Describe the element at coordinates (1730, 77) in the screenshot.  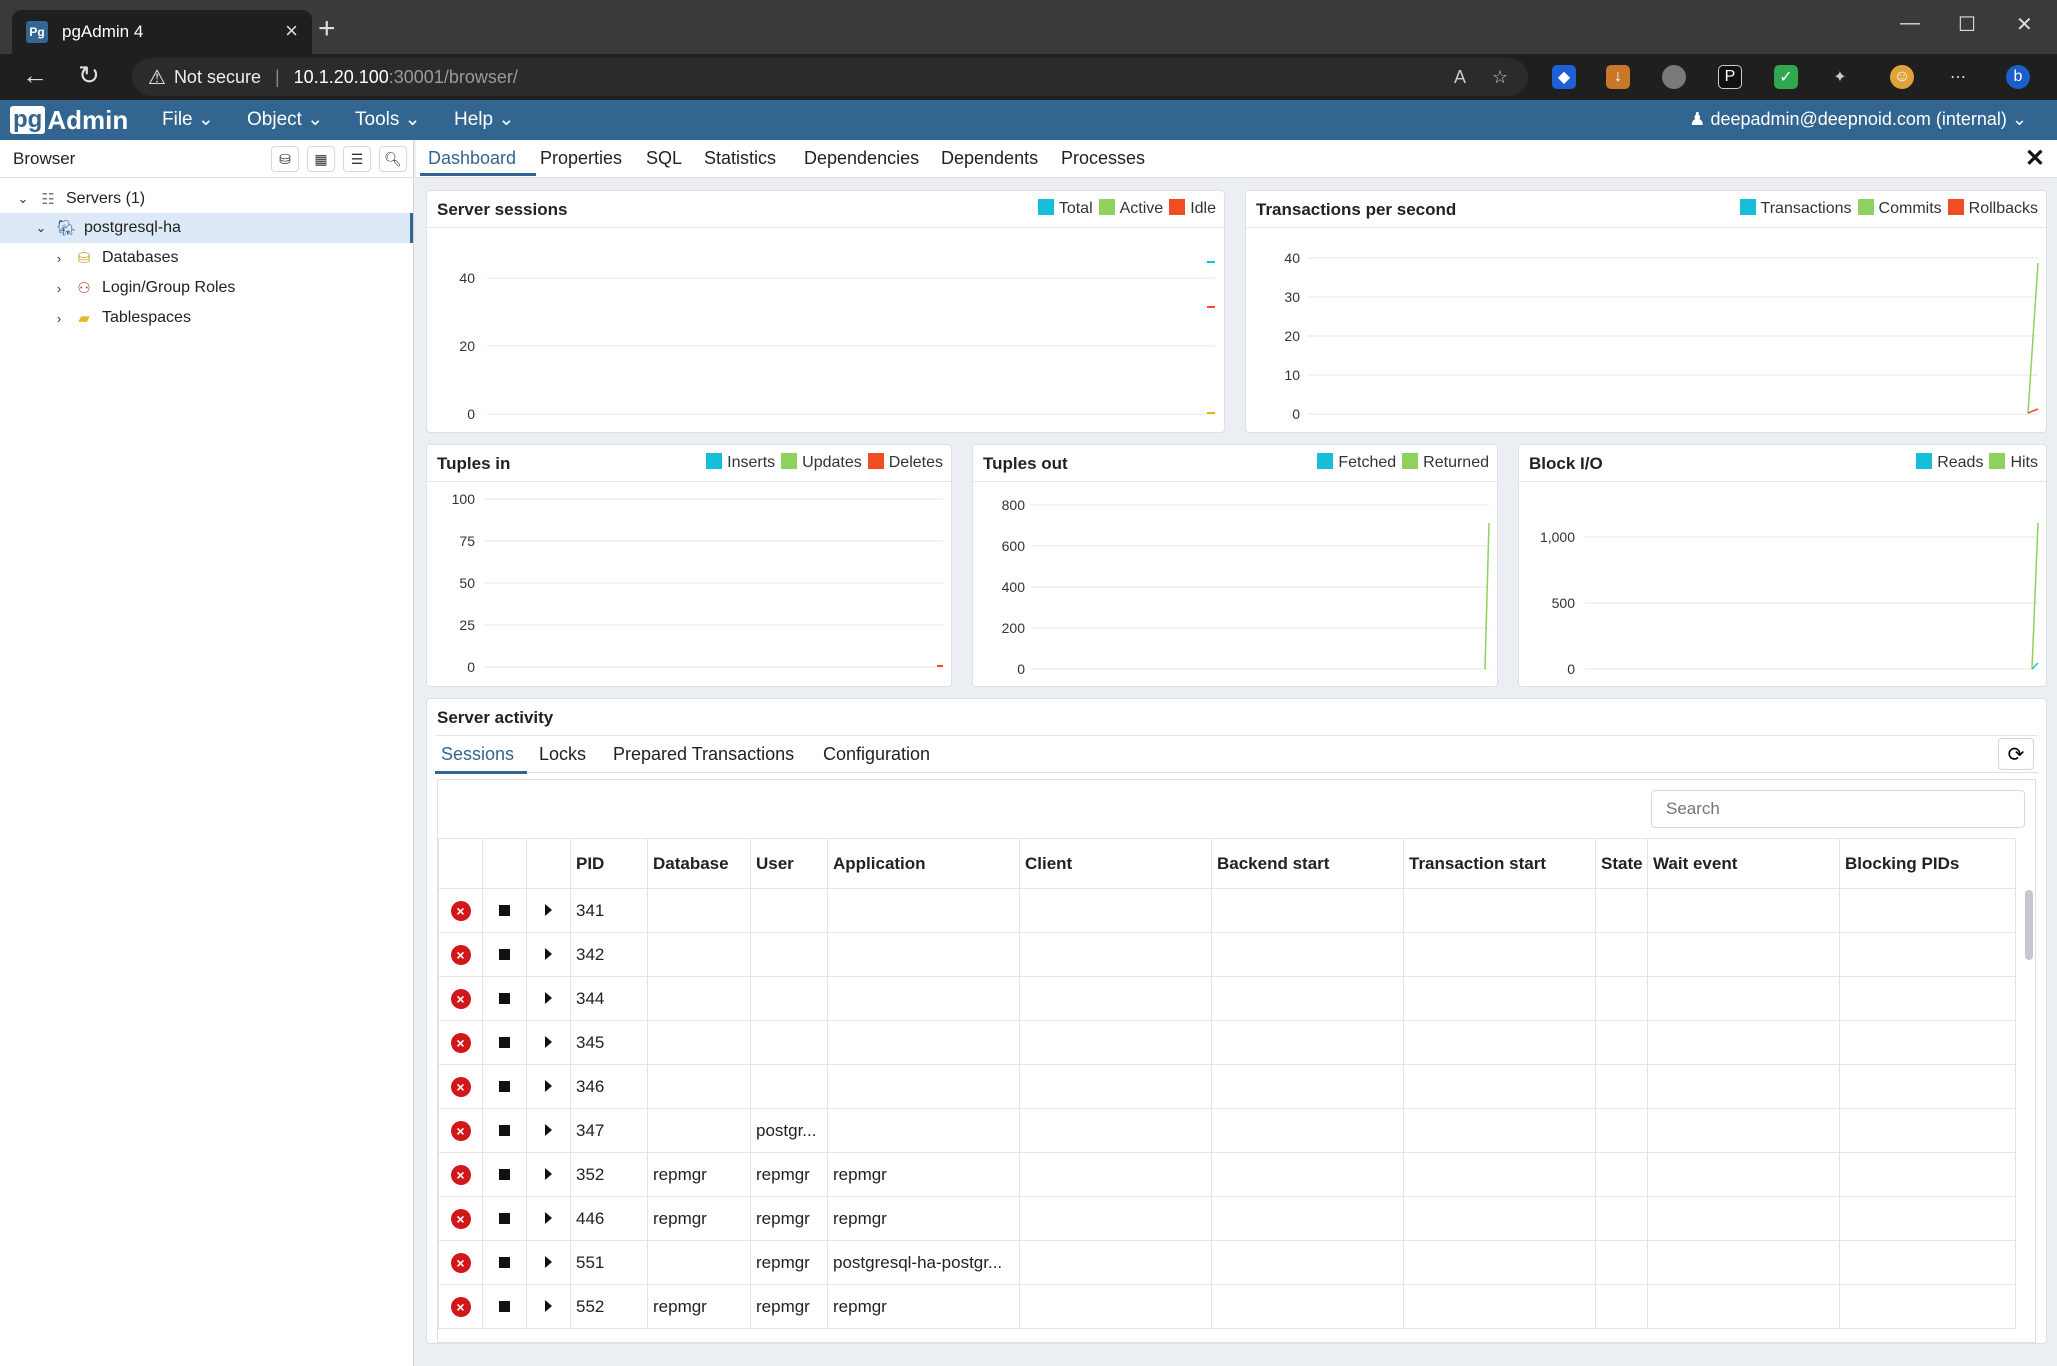
I see `extension-p-icon: P` at that location.